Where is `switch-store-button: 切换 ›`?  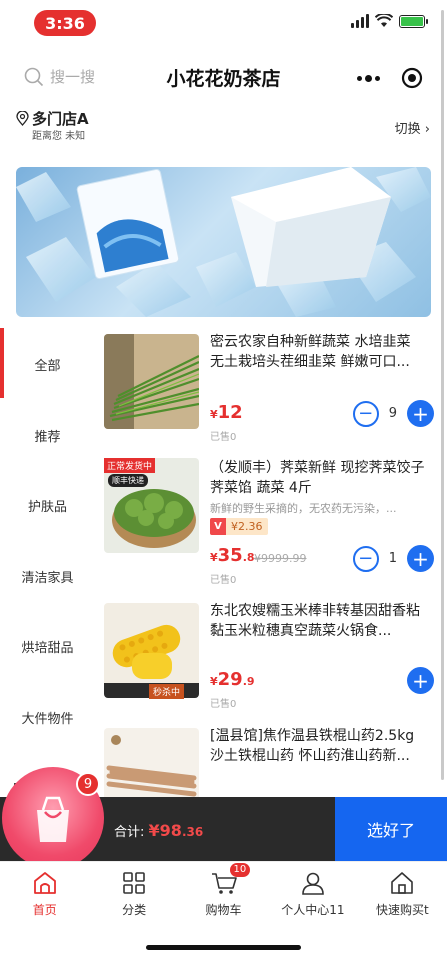
switch-store-button: 切换 › is located at coordinates (412, 127).